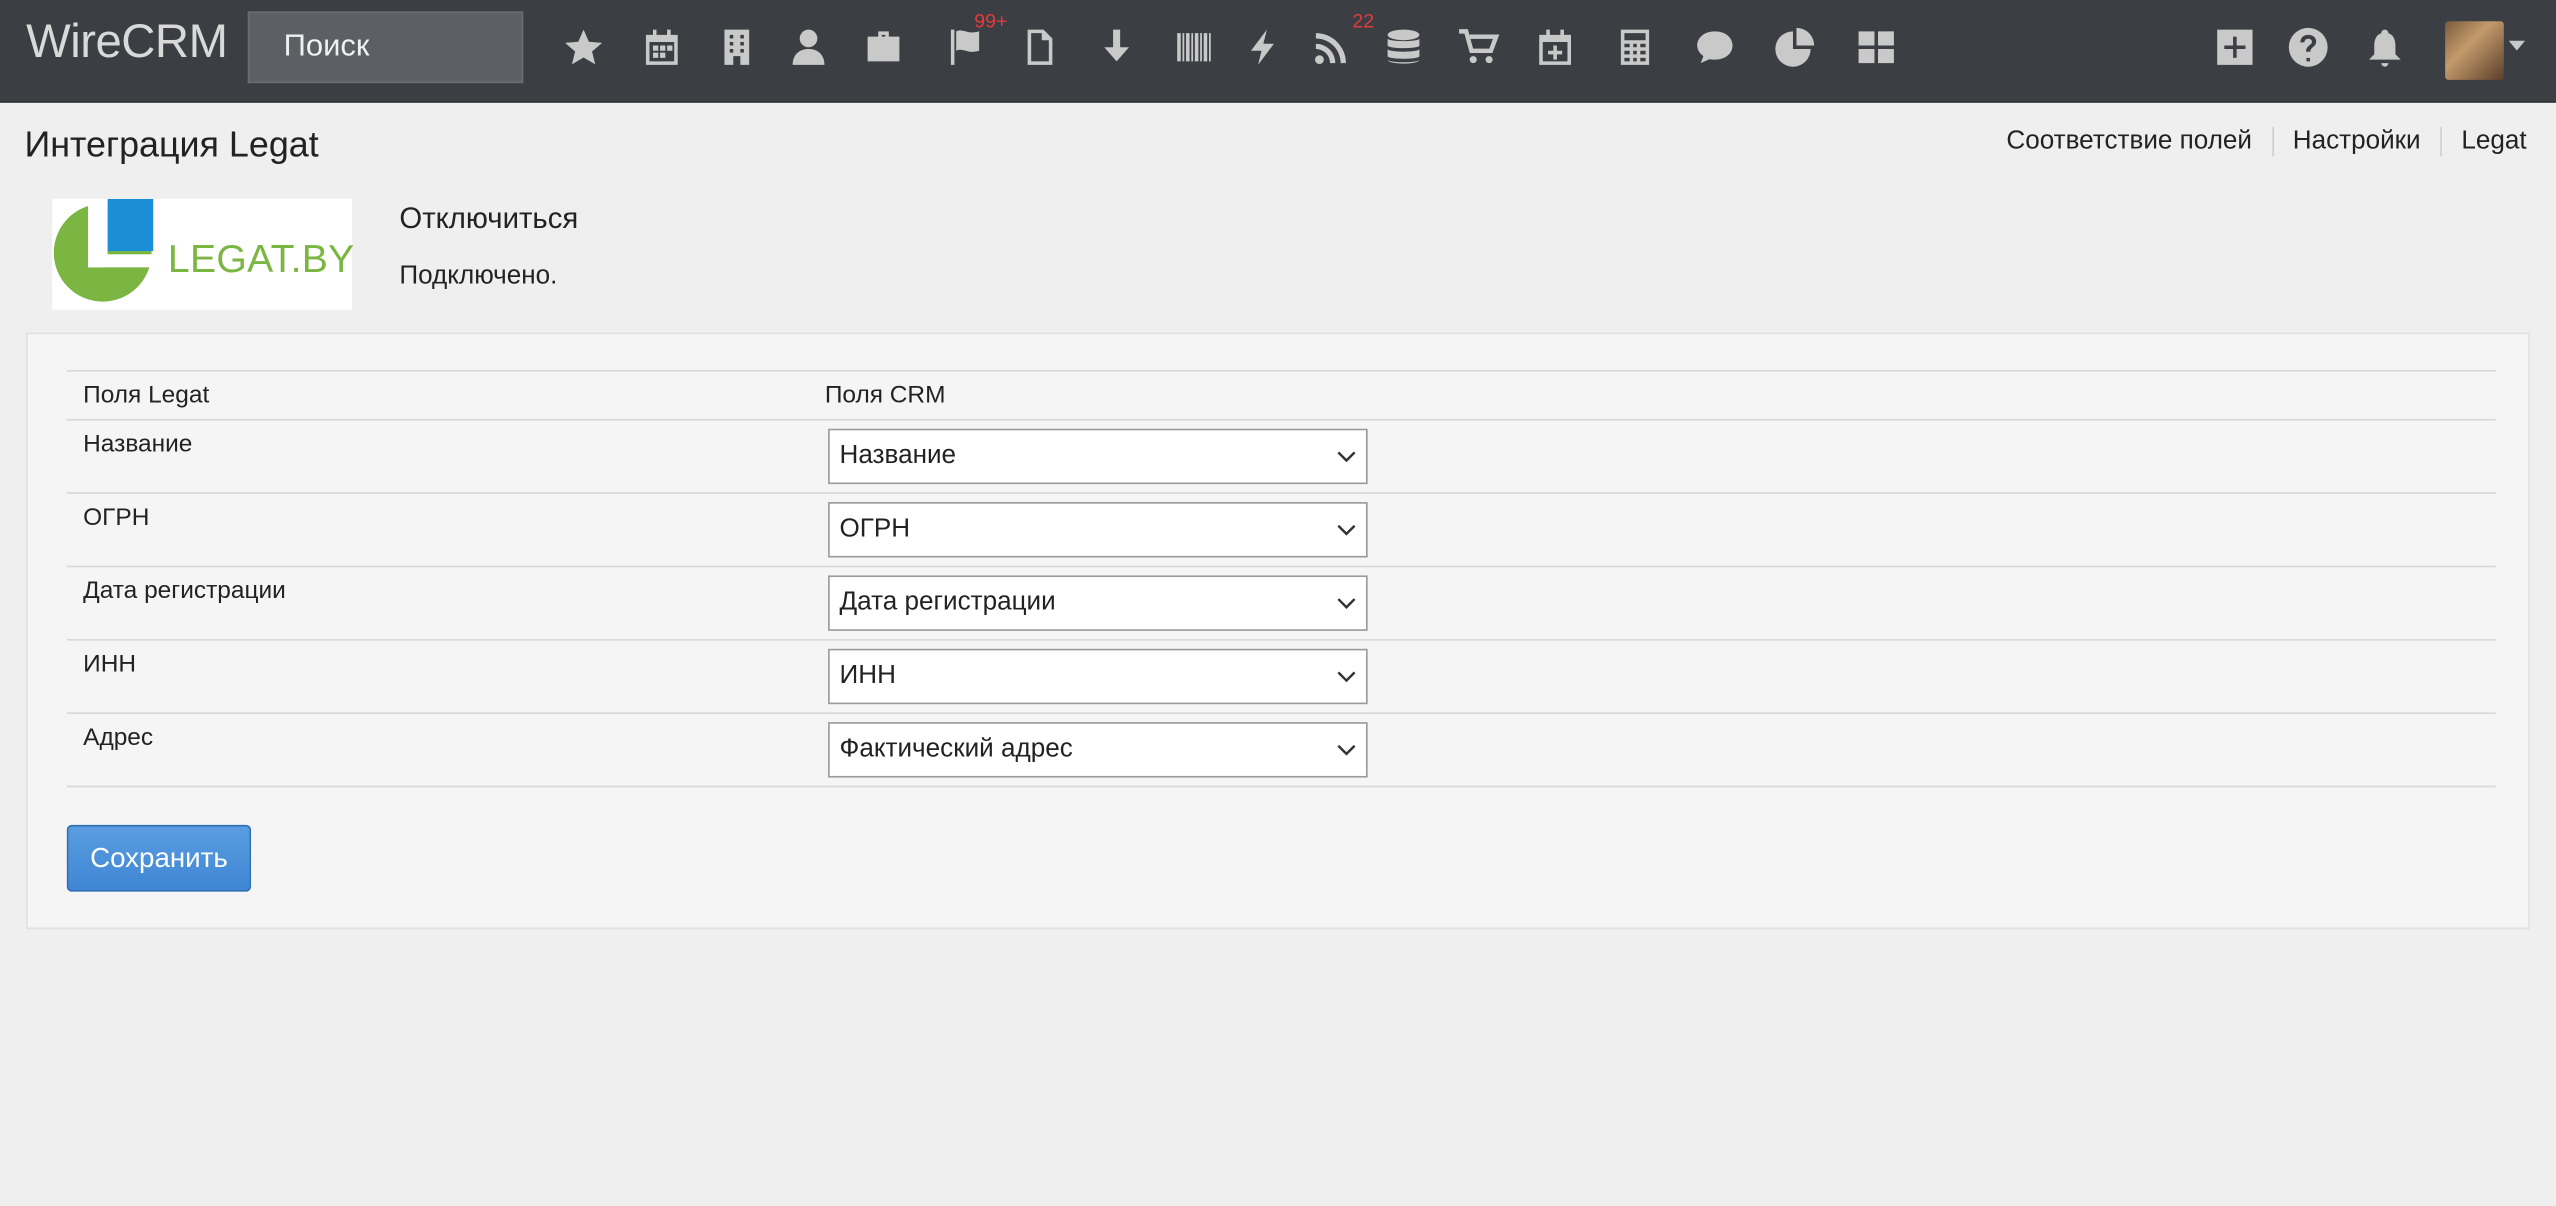  What do you see at coordinates (1195, 47) in the screenshot?
I see `barcode-icon` at bounding box center [1195, 47].